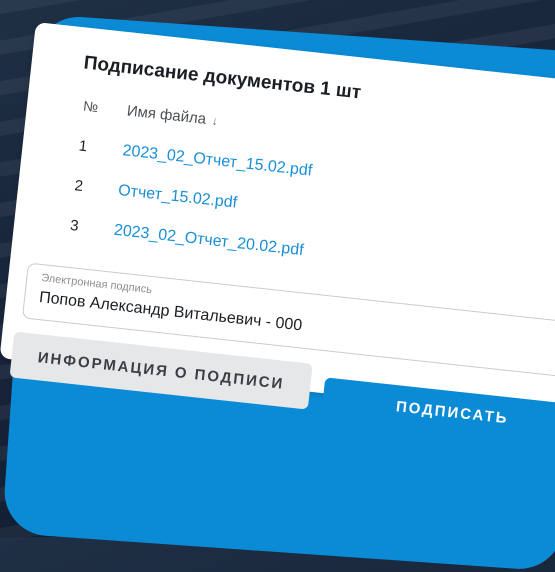 The height and width of the screenshot is (572, 555). I want to click on column-header-filename-label: Имя файла, so click(166, 115).